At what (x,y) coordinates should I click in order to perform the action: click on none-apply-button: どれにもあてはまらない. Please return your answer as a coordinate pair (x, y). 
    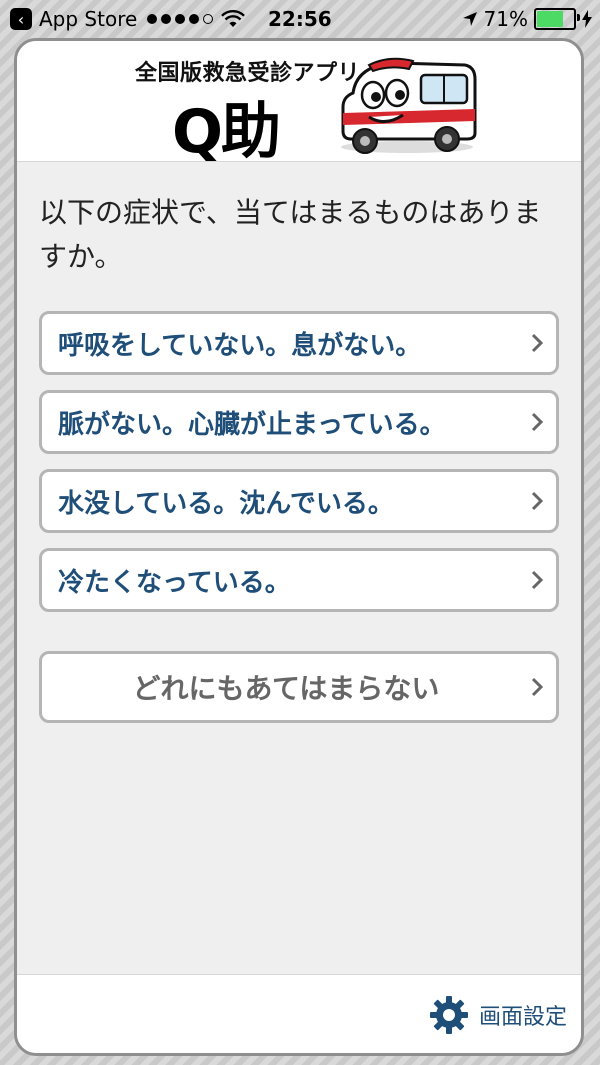
    Looking at the image, I should click on (299, 687).